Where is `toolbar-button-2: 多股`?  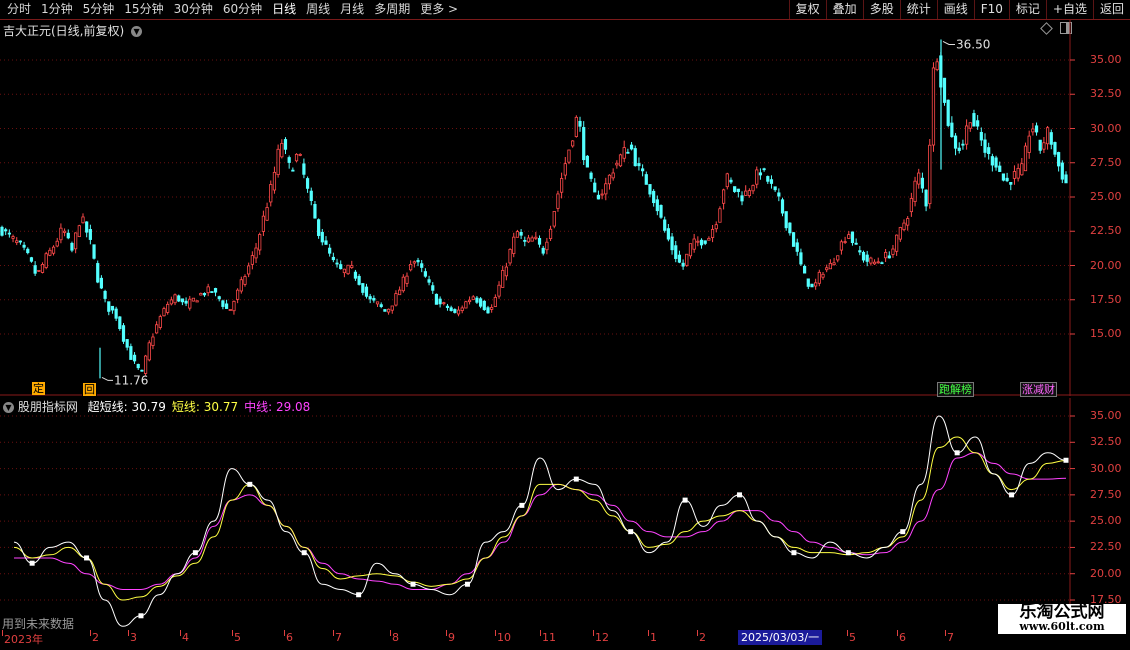 toolbar-button-2: 多股 is located at coordinates (881, 9).